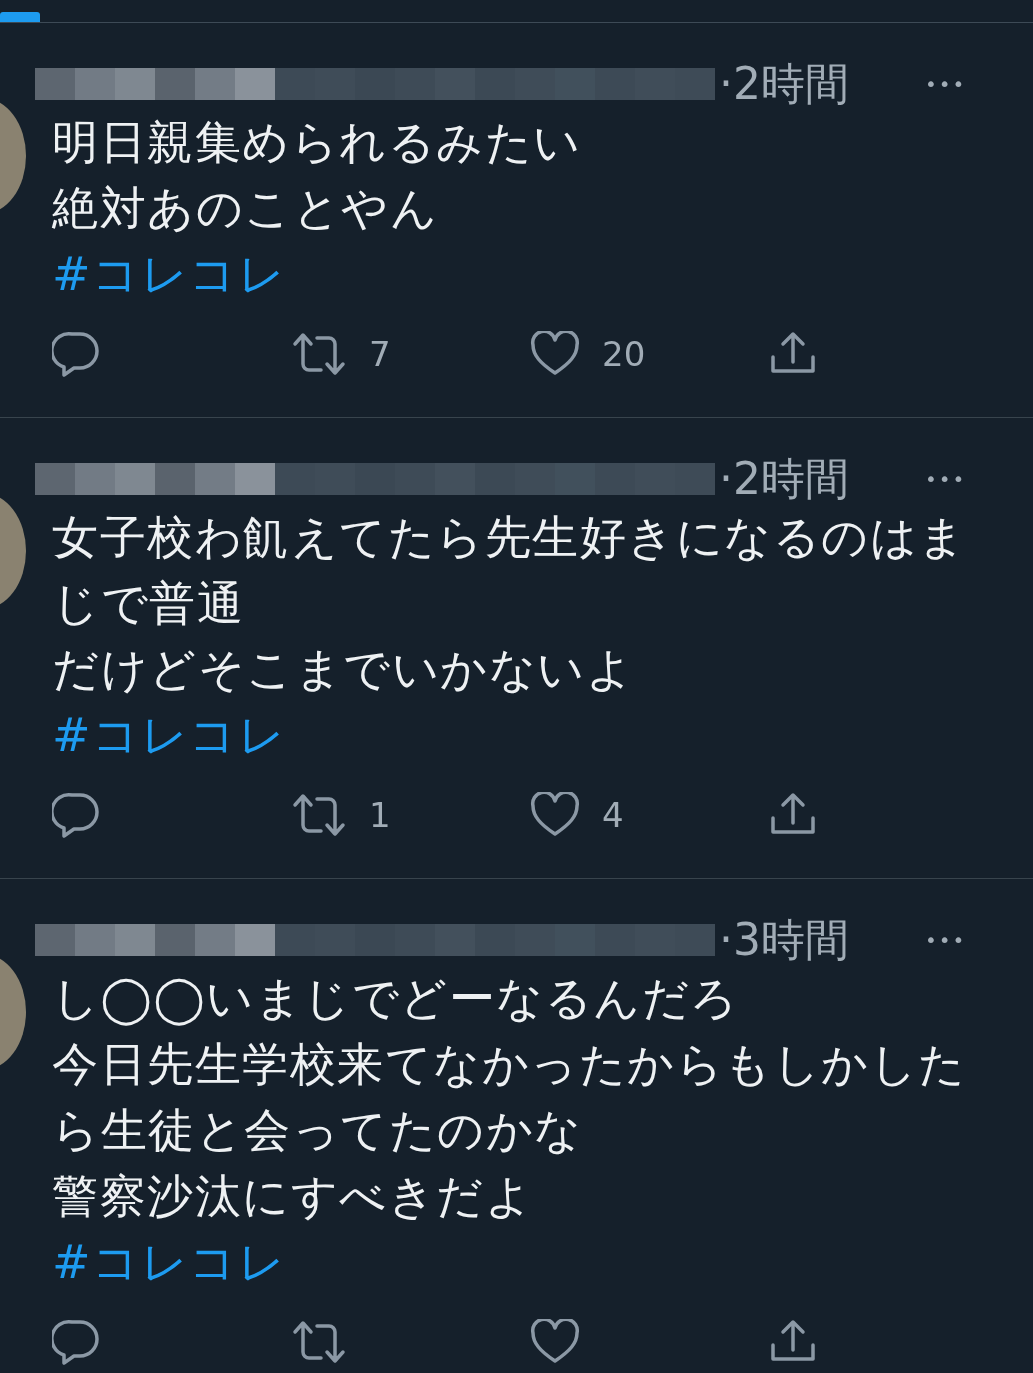 This screenshot has width=1033, height=1373. Describe the element at coordinates (245, 208) in the screenshot. I see `tweet-text: 絶対あのことやん` at that location.